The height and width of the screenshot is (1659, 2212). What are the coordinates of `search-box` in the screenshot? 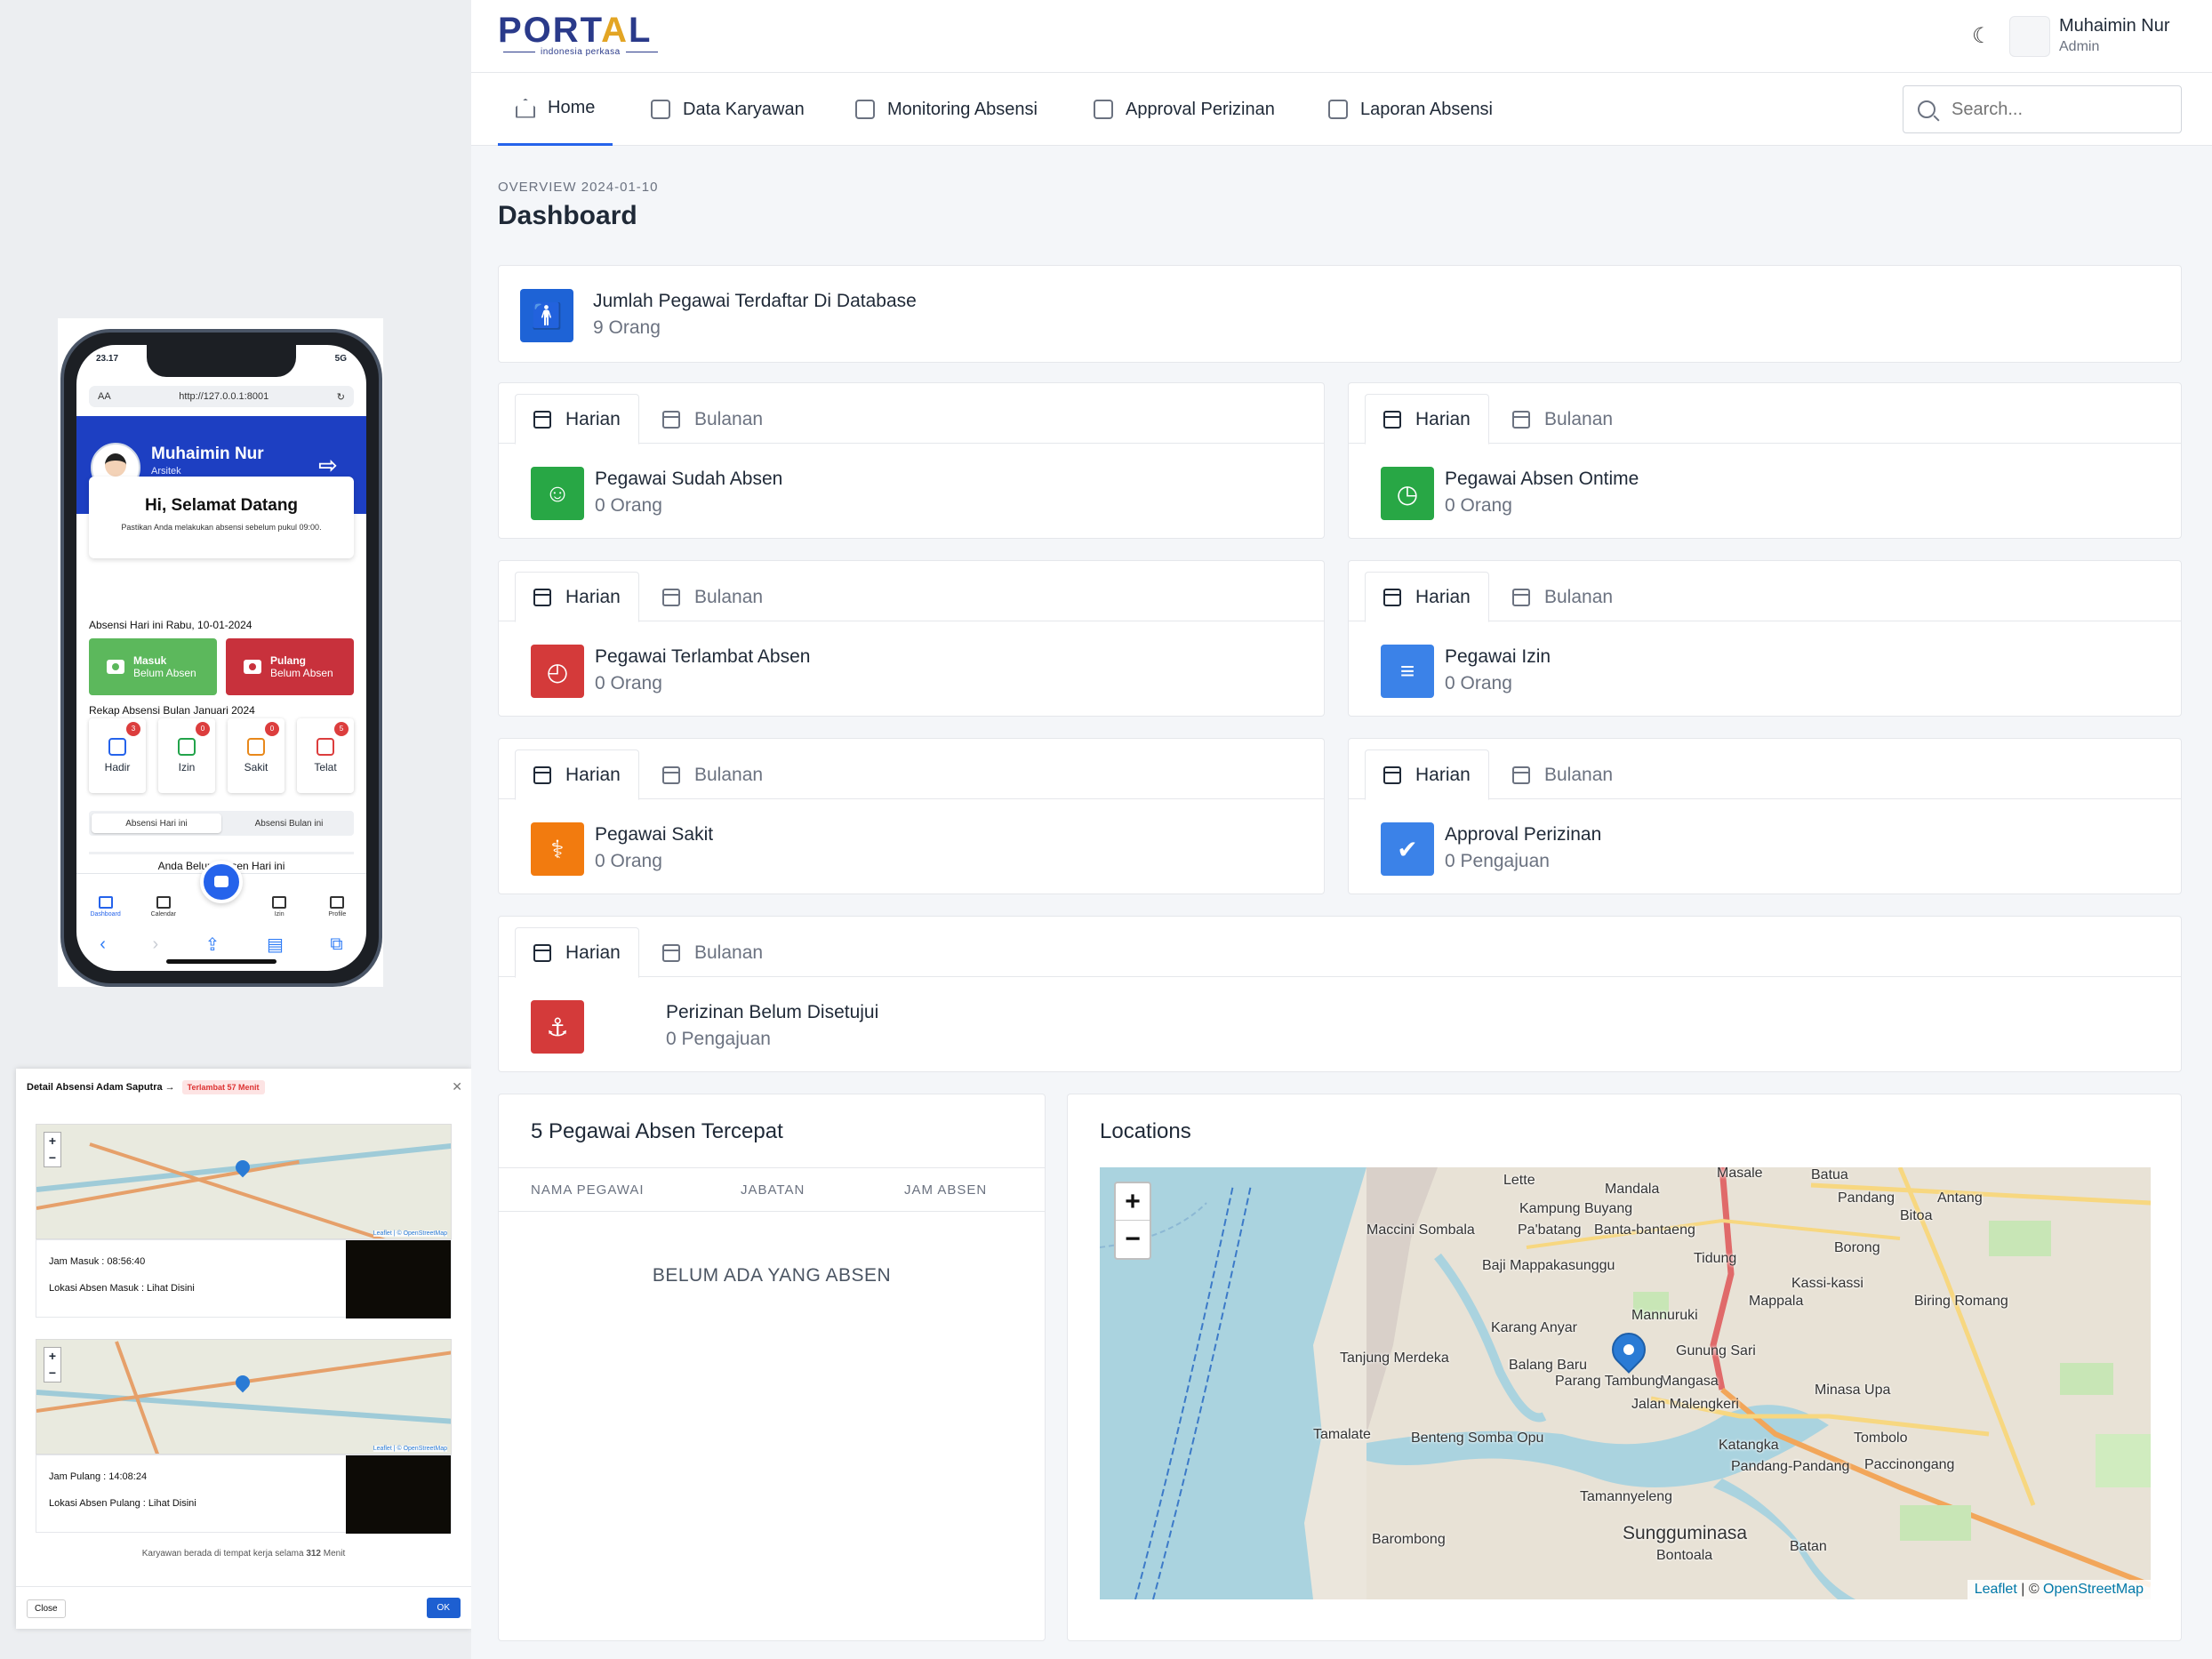 It's located at (2042, 109).